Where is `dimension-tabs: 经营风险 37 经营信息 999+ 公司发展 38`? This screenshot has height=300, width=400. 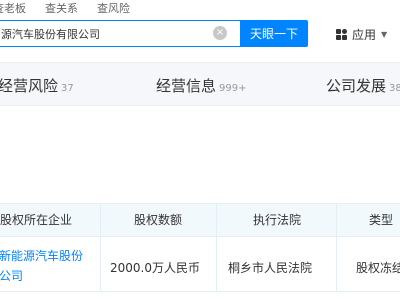 dimension-tabs: 经营风险 37 经营信息 999+ 公司发展 38 is located at coordinates (200, 84).